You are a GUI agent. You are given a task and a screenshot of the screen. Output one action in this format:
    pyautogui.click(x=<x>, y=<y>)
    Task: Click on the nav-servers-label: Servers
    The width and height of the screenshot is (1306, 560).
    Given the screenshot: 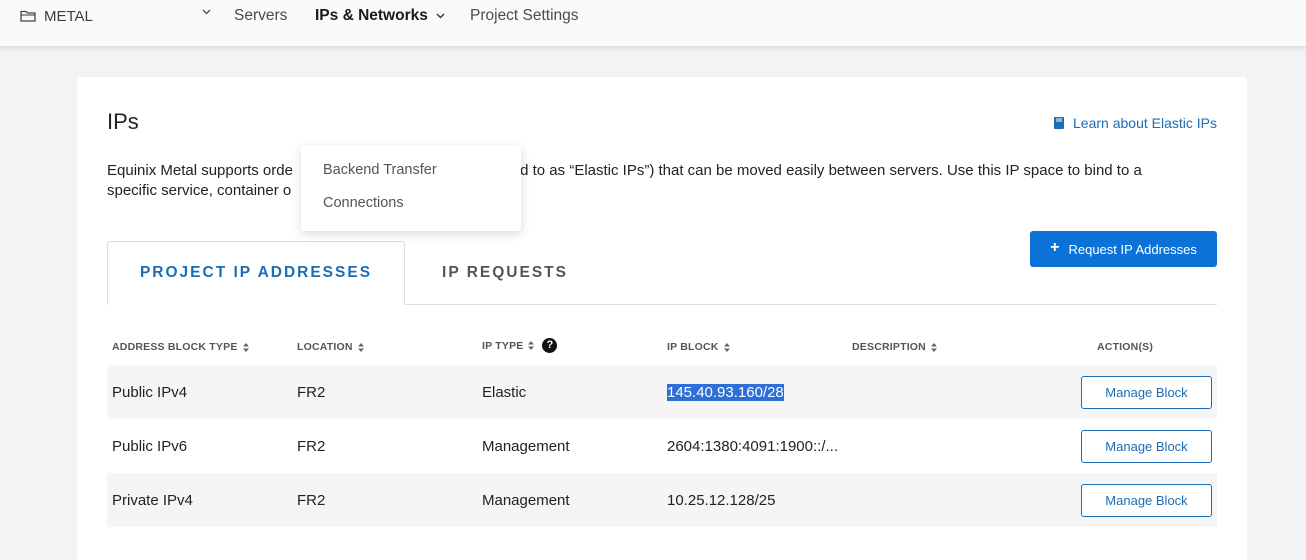 What is the action you would take?
    pyautogui.click(x=261, y=15)
    